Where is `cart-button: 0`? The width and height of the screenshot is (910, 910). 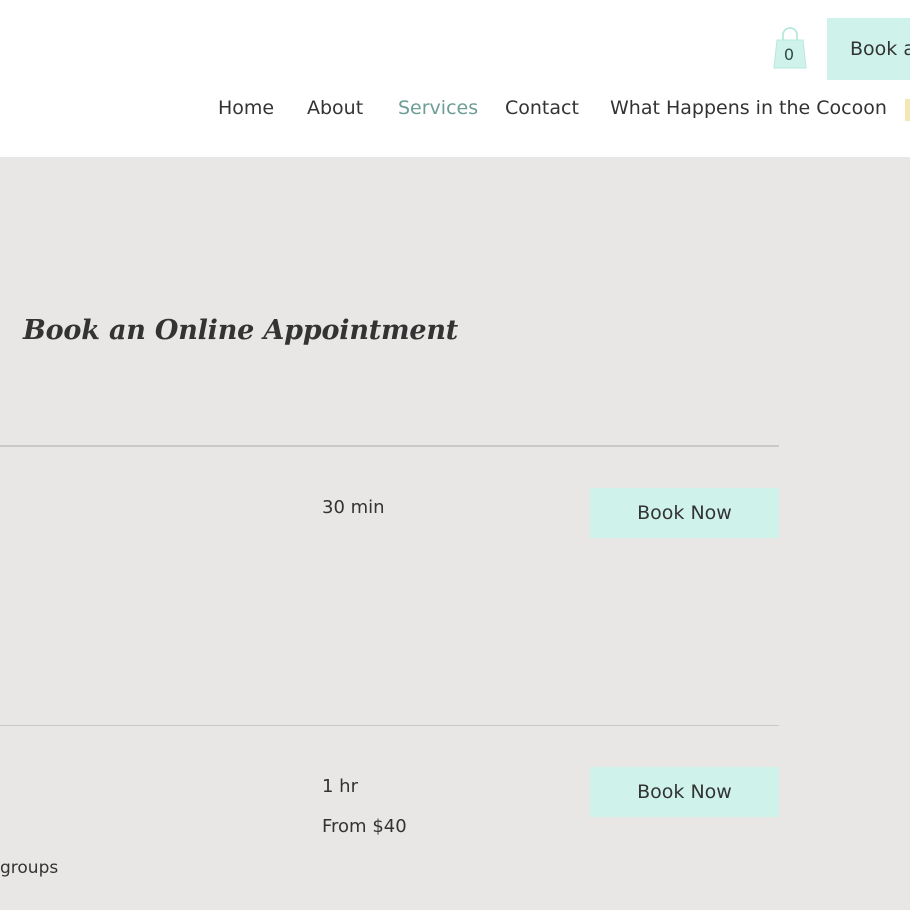 cart-button: 0 is located at coordinates (790, 49).